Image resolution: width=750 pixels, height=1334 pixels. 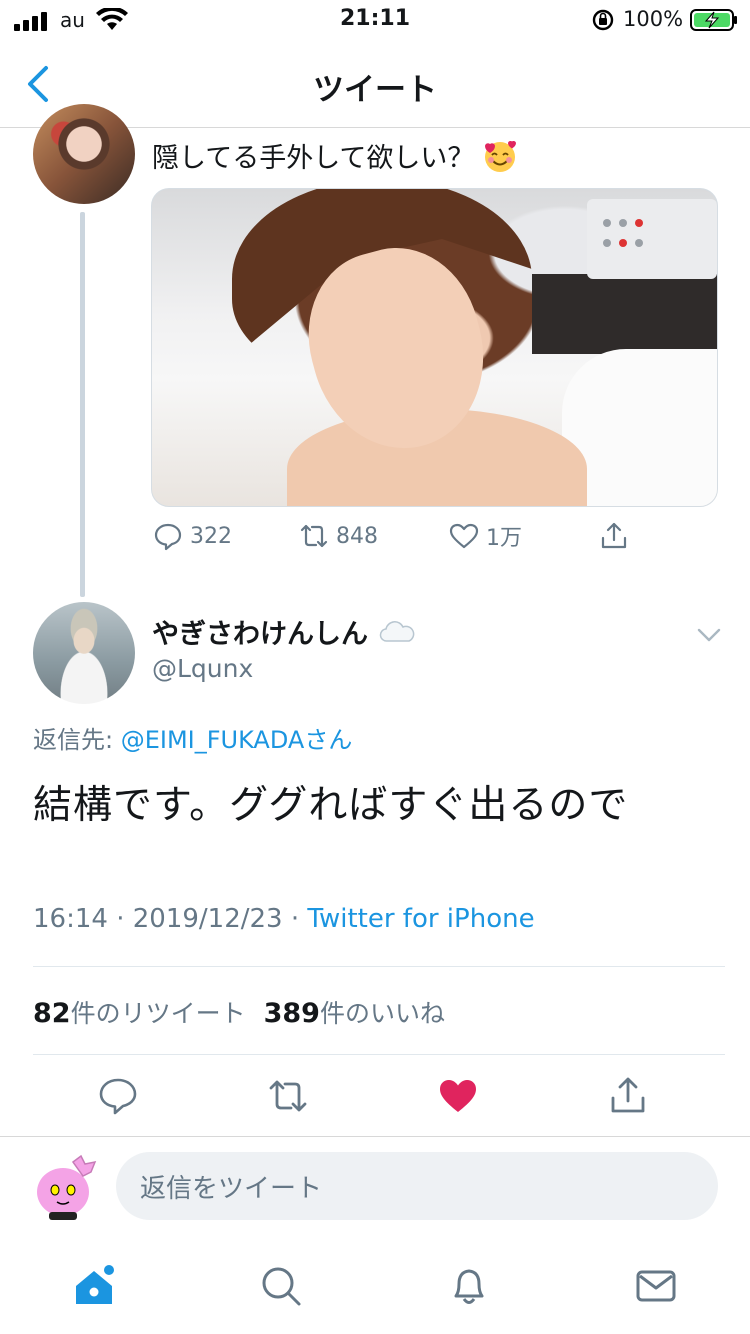 What do you see at coordinates (469, 1286) in the screenshot?
I see `notifications-icon` at bounding box center [469, 1286].